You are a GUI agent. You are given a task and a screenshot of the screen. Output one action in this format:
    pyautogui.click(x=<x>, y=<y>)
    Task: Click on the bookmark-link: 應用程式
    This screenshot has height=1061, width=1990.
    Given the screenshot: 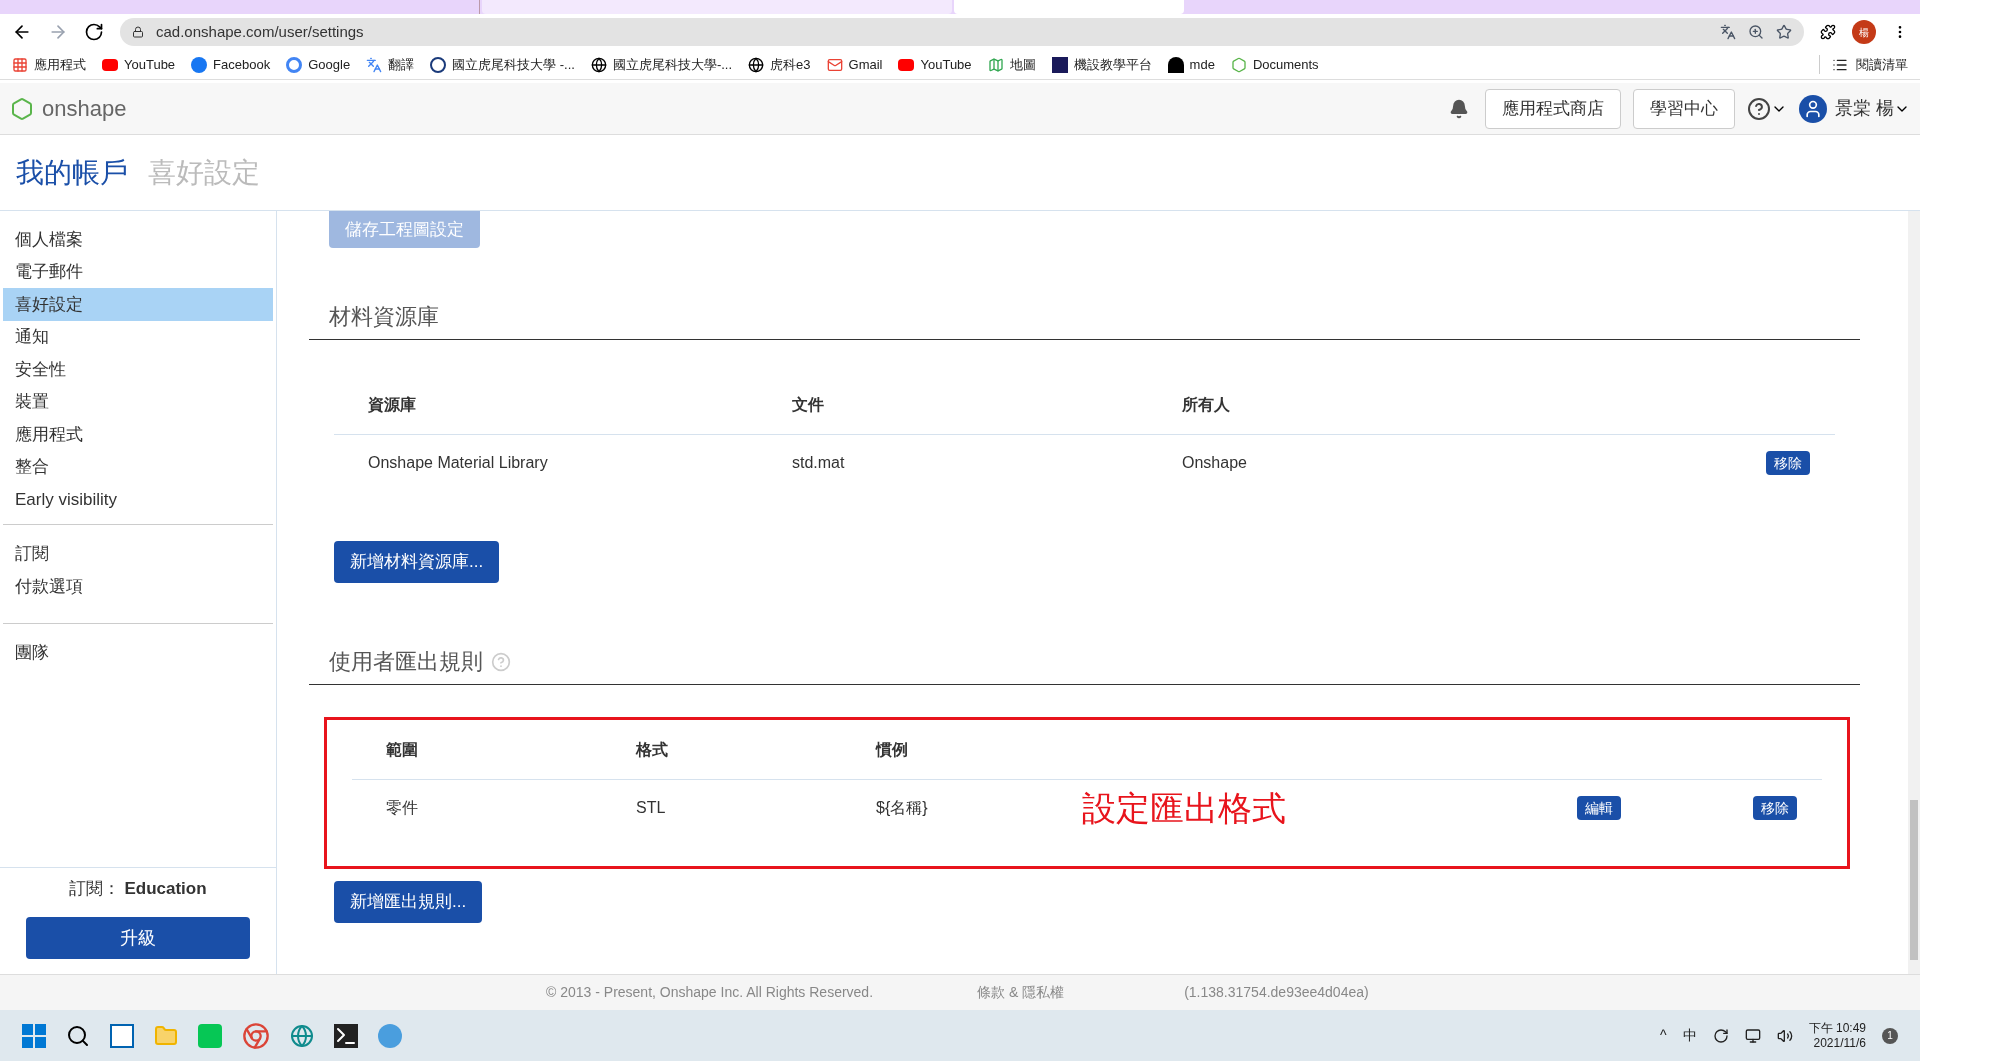 What is the action you would take?
    pyautogui.click(x=60, y=64)
    